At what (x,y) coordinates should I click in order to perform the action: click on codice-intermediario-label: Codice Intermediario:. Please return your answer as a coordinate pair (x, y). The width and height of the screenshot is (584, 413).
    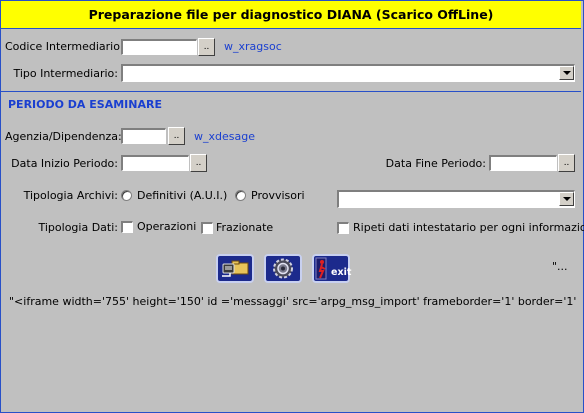
    Looking at the image, I should click on (64, 46).